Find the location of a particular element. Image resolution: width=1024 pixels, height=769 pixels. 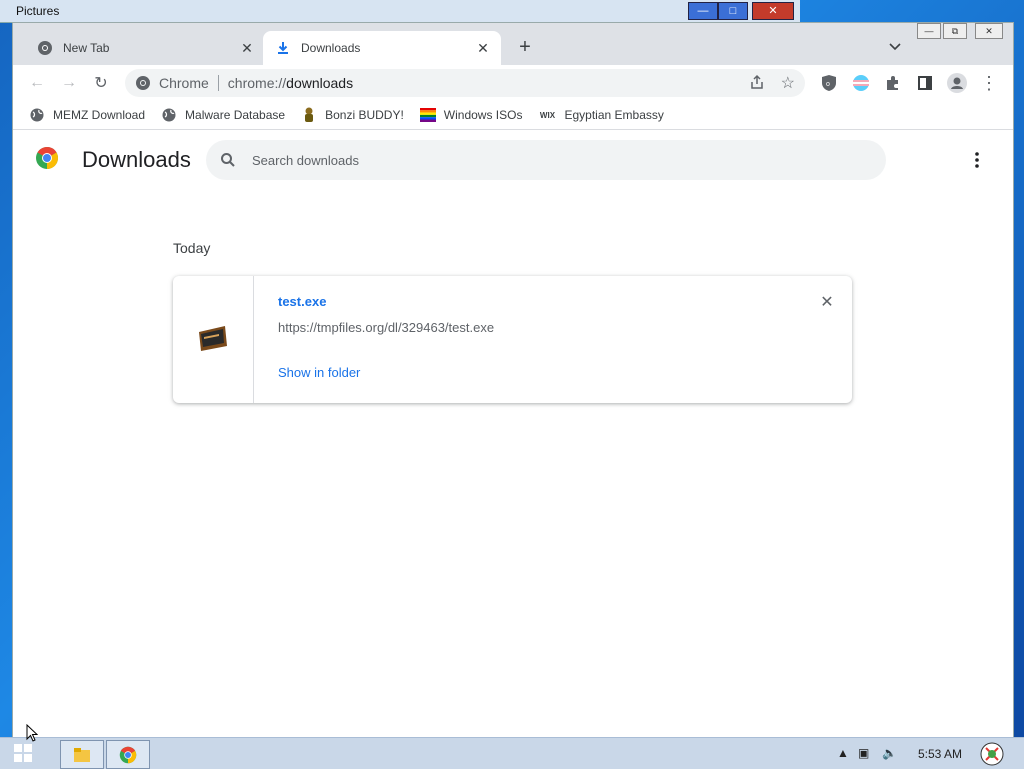

chrome-logo-icon is located at coordinates (47, 158).